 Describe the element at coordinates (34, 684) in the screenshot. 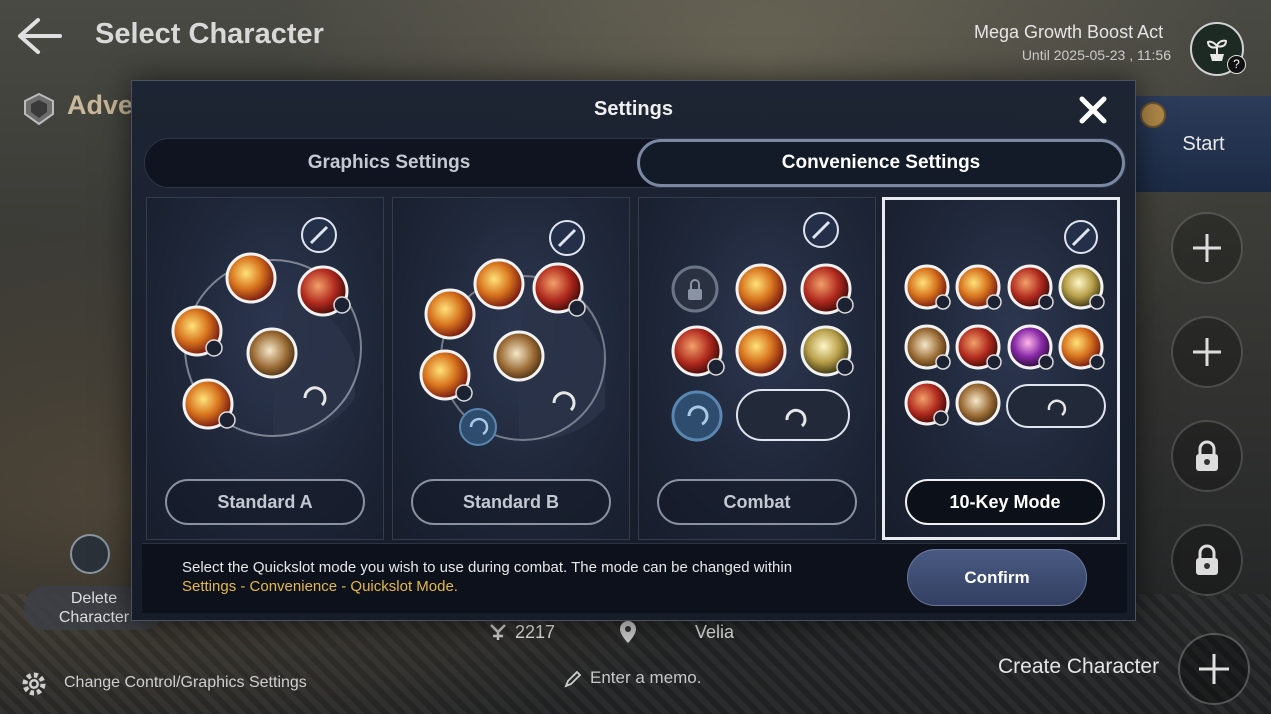

I see `gear-icon` at that location.